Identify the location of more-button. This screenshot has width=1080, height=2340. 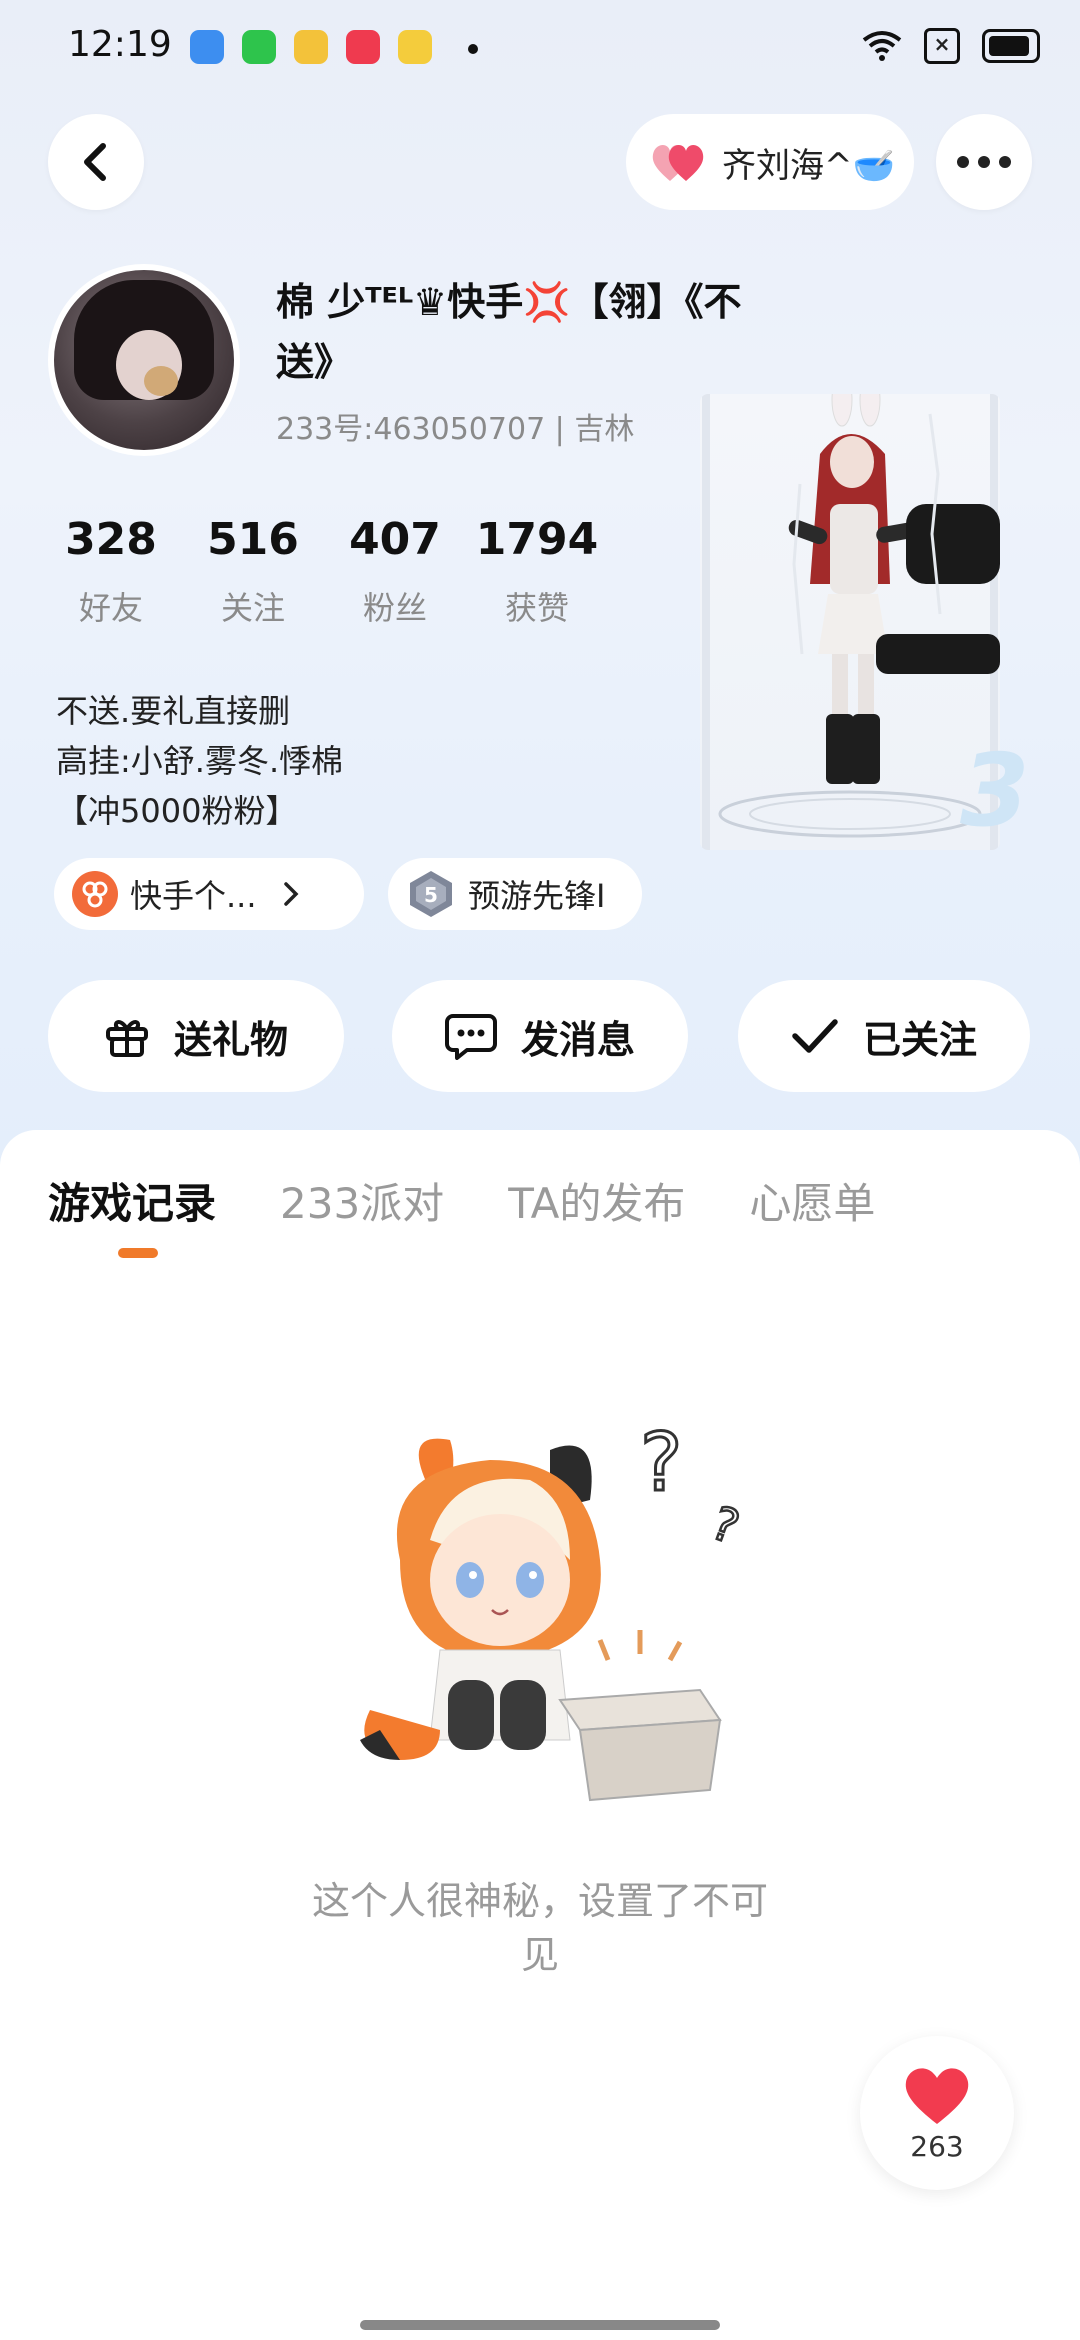
(984, 162).